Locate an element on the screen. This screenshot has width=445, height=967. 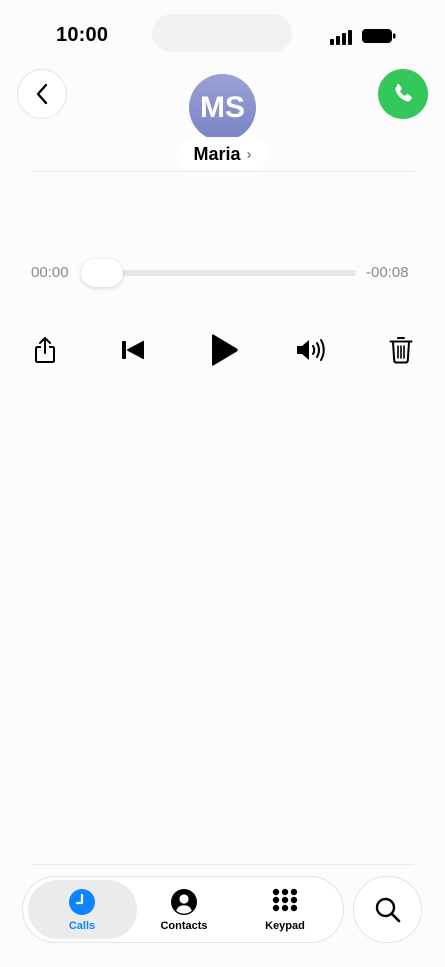
progress-track is located at coordinates (219, 273).